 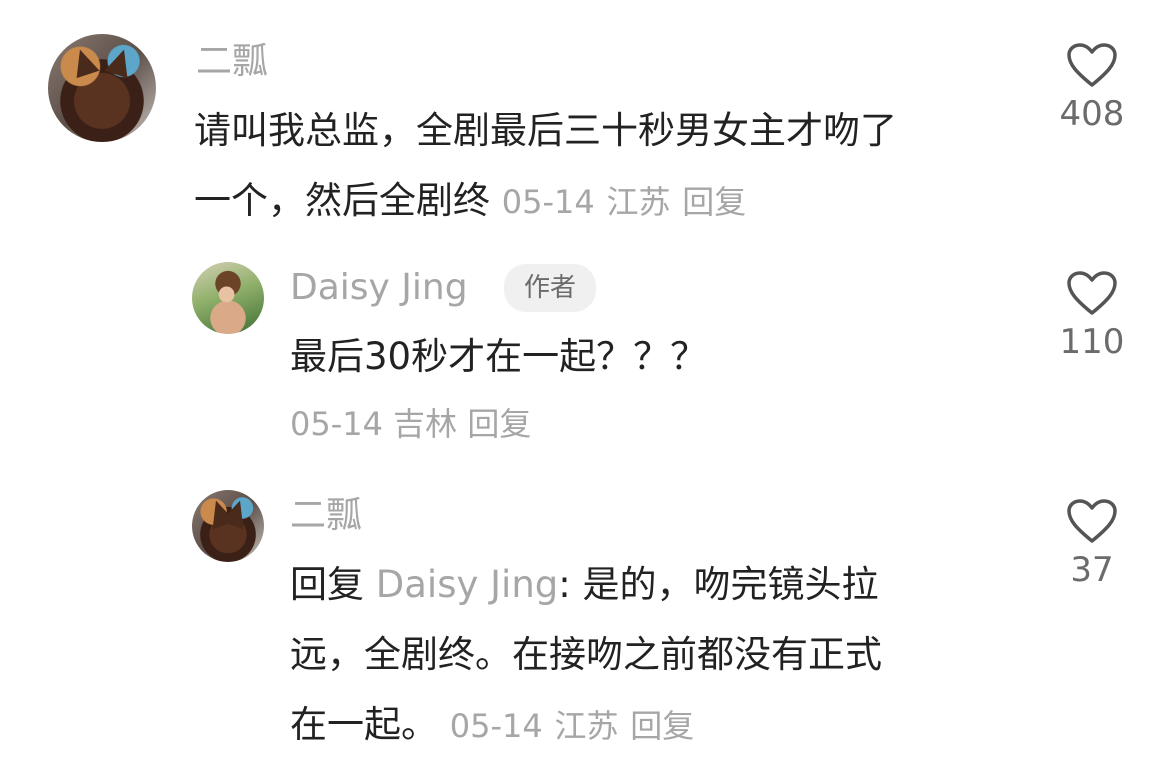 I want to click on like-count: 408, so click(x=1092, y=114).